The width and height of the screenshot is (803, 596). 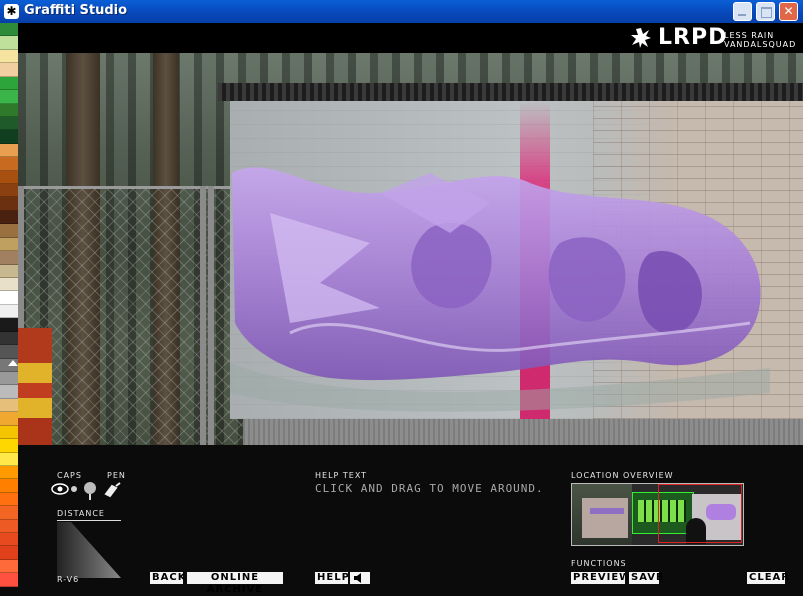 I want to click on maximize-button, so click(x=765, y=11).